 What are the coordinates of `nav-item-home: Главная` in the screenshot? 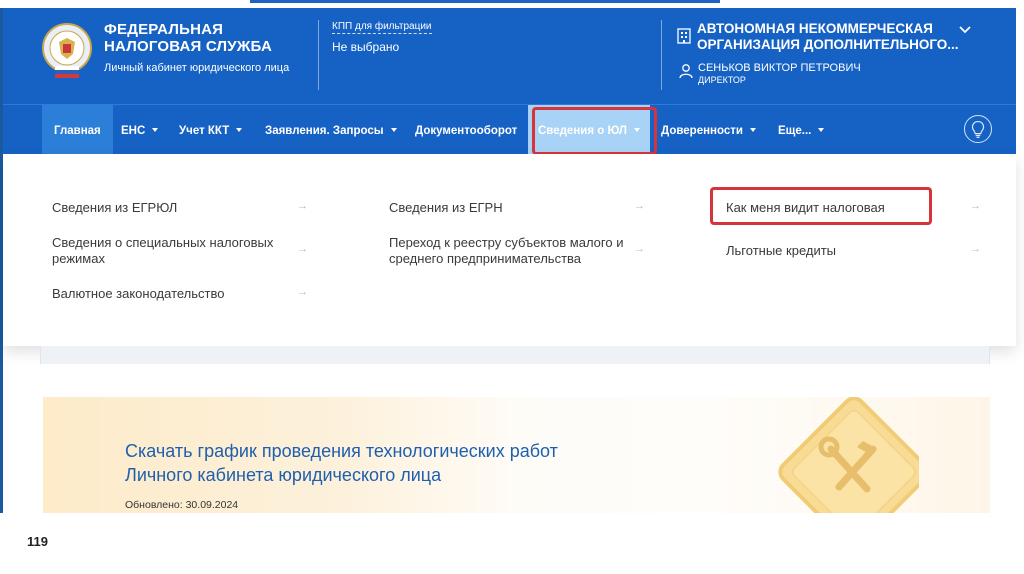 It's located at (77, 130).